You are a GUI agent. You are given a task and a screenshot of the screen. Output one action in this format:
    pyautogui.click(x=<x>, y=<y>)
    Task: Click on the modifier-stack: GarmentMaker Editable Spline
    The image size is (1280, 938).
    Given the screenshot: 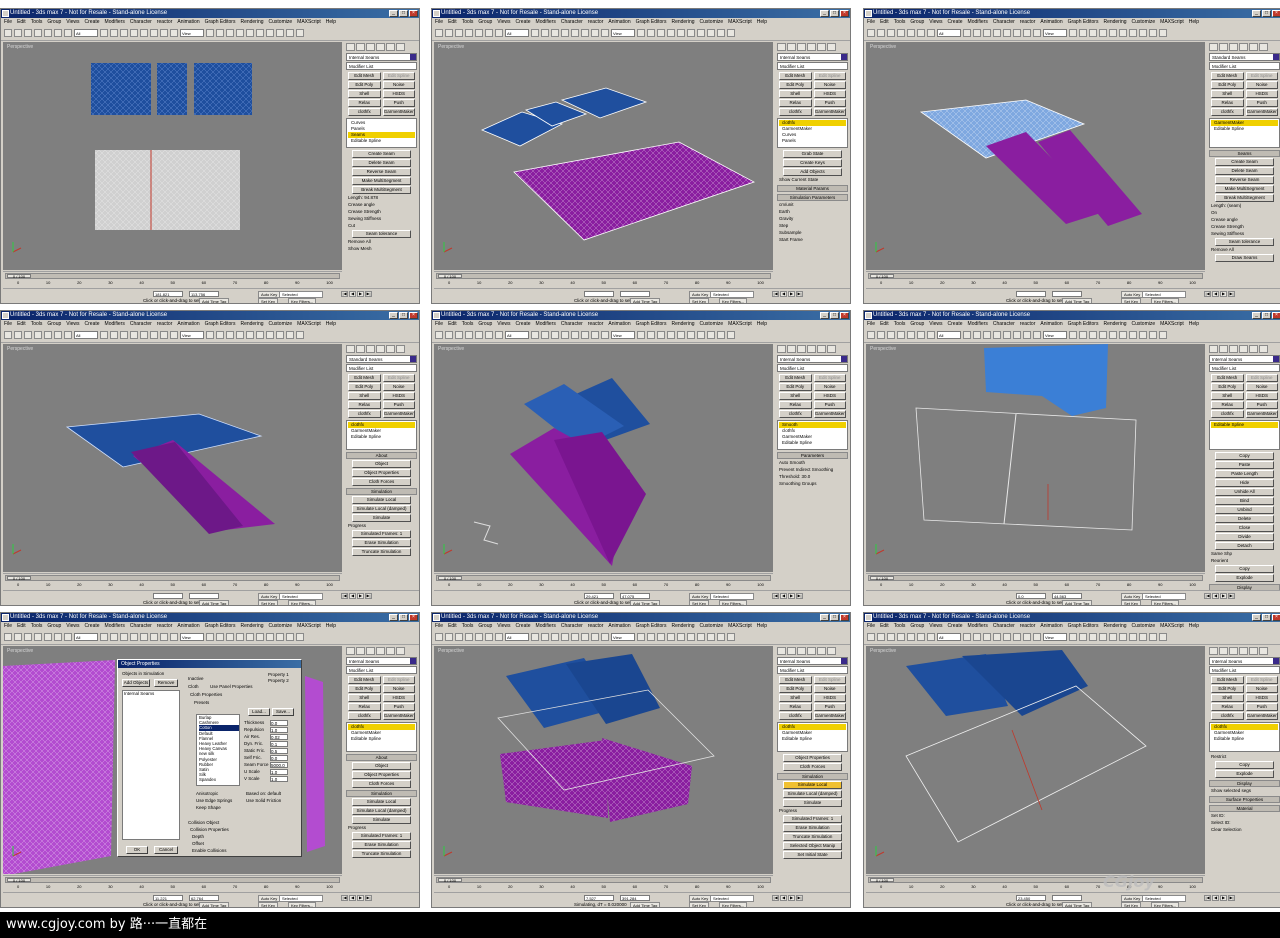 What is the action you would take?
    pyautogui.click(x=1244, y=133)
    